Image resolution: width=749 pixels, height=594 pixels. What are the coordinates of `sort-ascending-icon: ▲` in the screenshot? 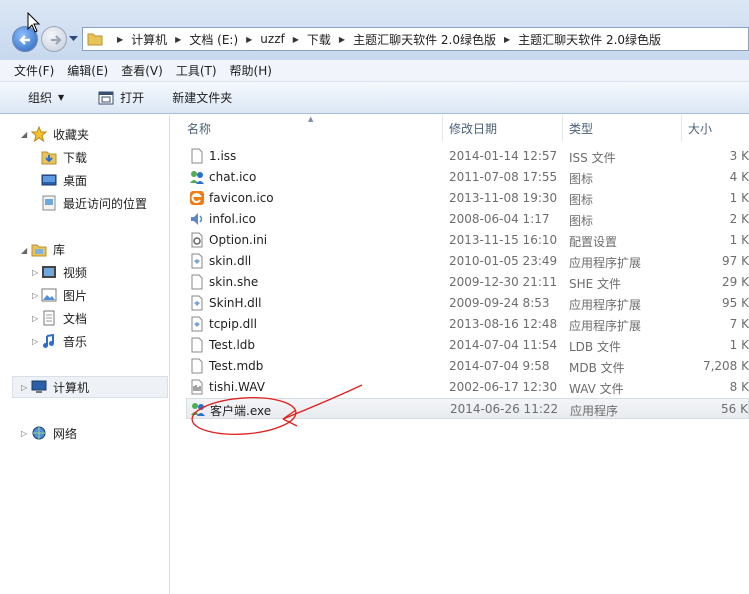 It's located at (311, 119).